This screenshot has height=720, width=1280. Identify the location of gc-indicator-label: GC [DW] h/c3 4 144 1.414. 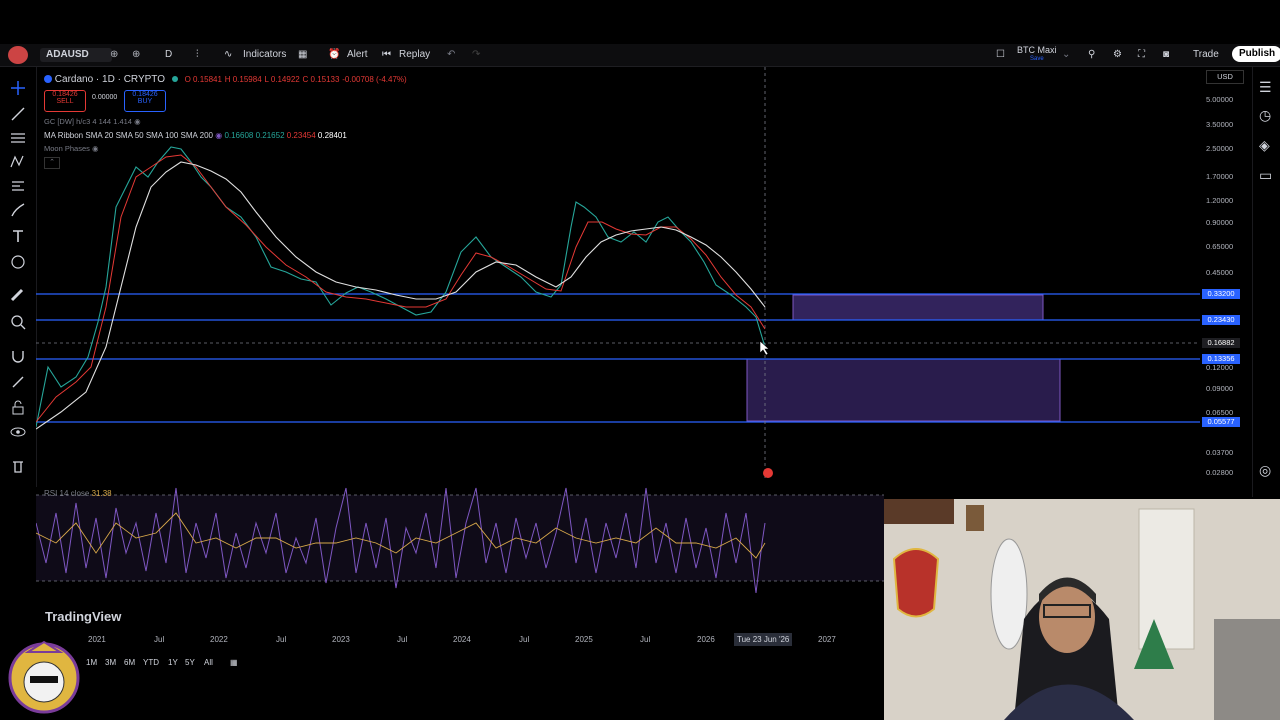
(88, 121).